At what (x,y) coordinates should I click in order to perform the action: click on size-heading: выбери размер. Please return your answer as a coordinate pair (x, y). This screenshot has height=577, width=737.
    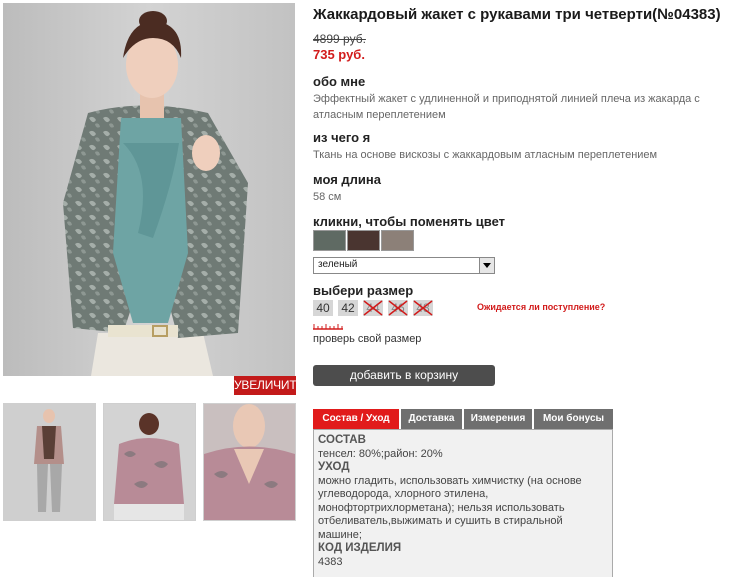
    Looking at the image, I should click on (363, 290).